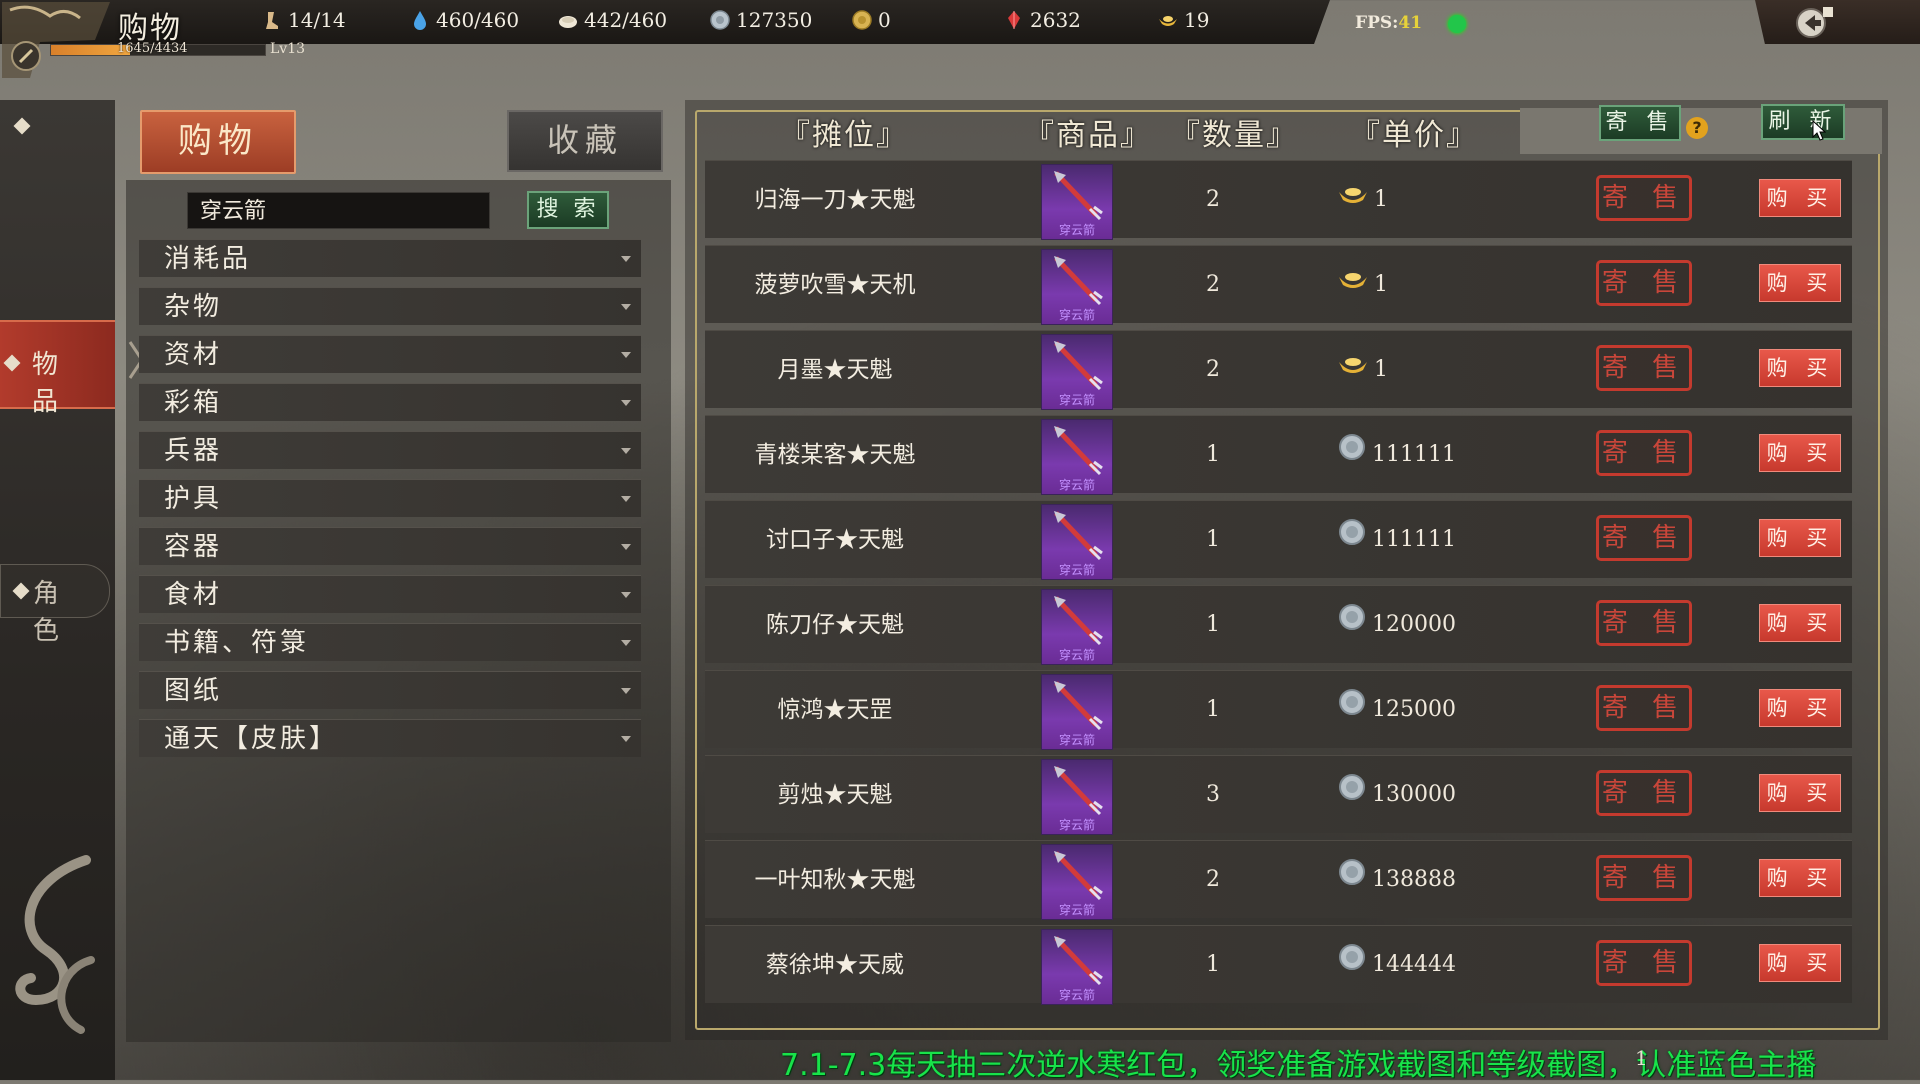 The width and height of the screenshot is (1920, 1084). What do you see at coordinates (585, 141) in the screenshot?
I see `tab-favorites: 收藏` at bounding box center [585, 141].